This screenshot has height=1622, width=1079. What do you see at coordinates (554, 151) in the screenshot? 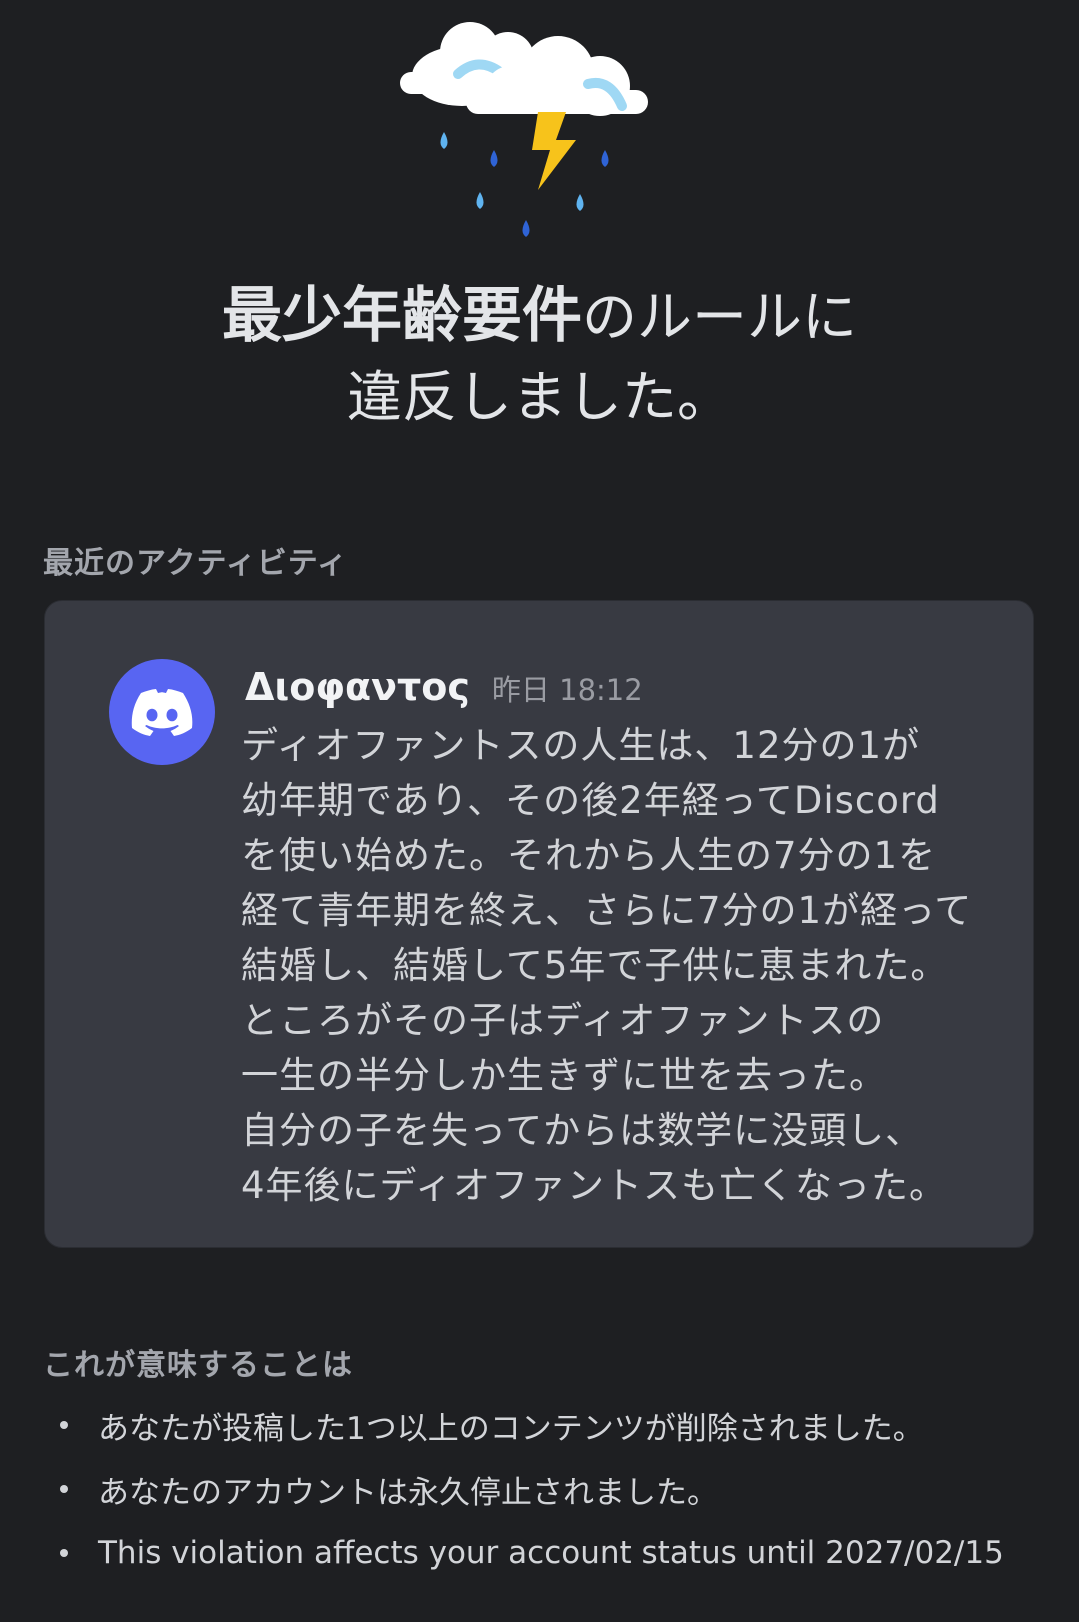
I see `lightning-bolt` at bounding box center [554, 151].